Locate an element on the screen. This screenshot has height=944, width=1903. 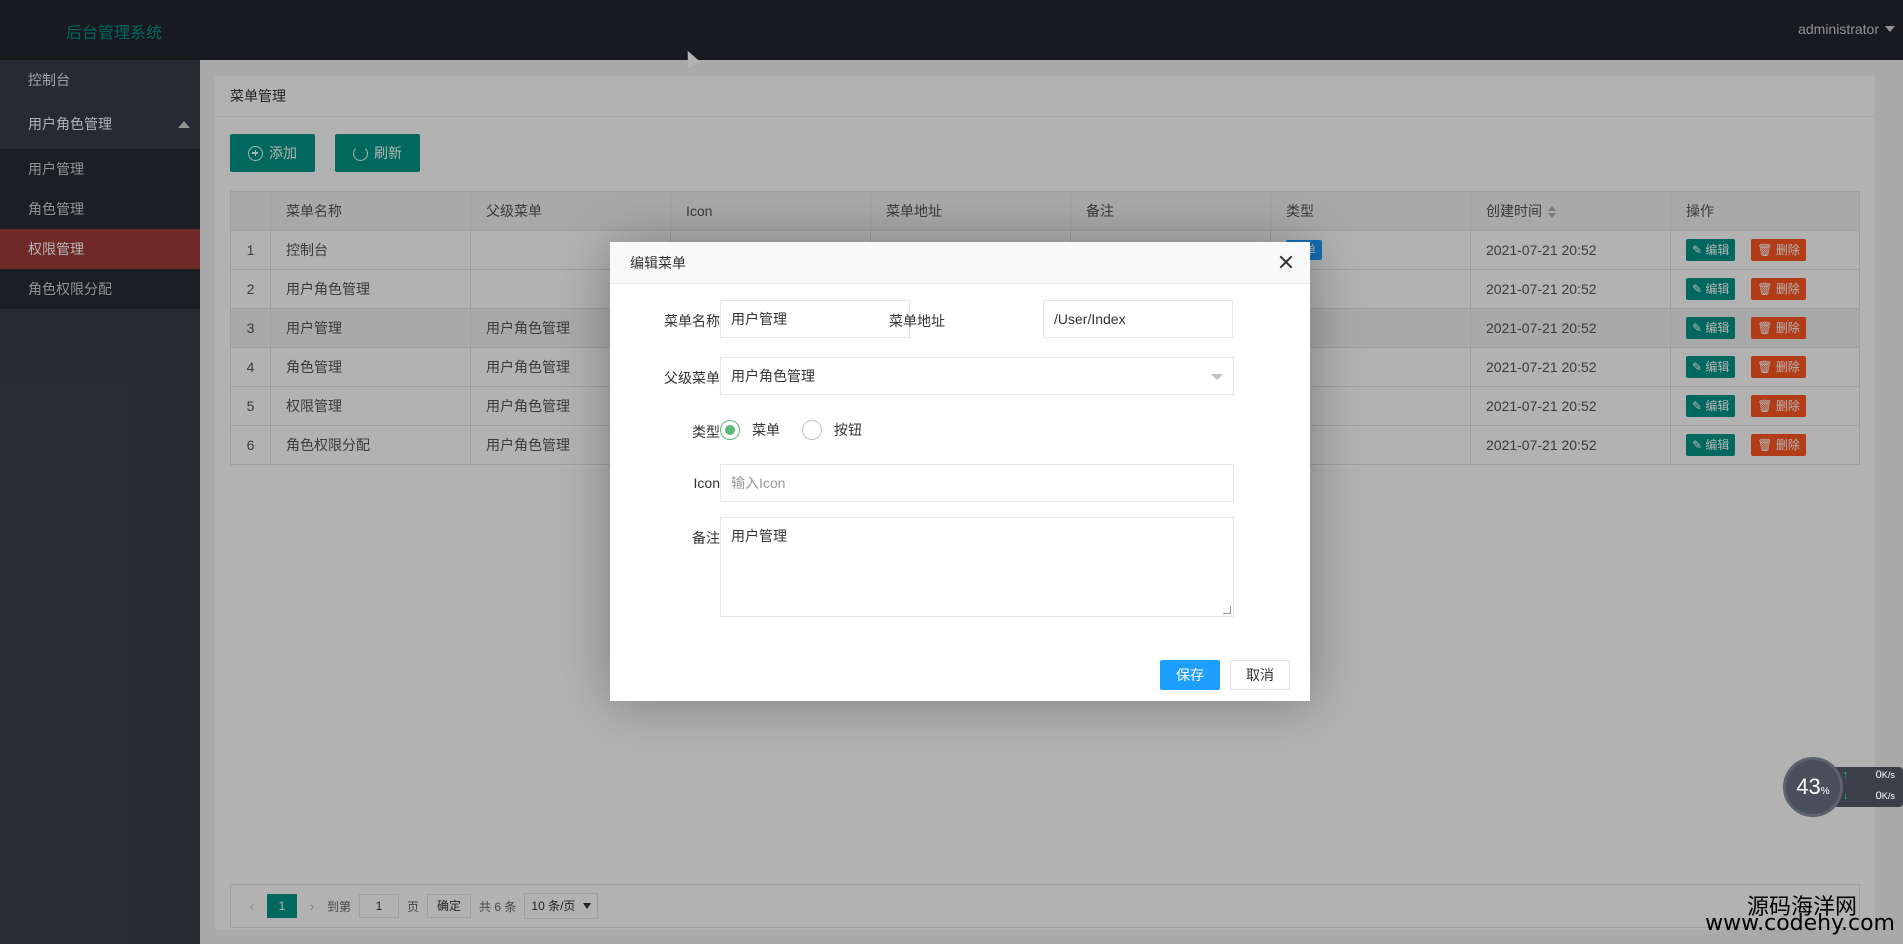
cpu-percent-gauge: 43% is located at coordinates (1813, 787).